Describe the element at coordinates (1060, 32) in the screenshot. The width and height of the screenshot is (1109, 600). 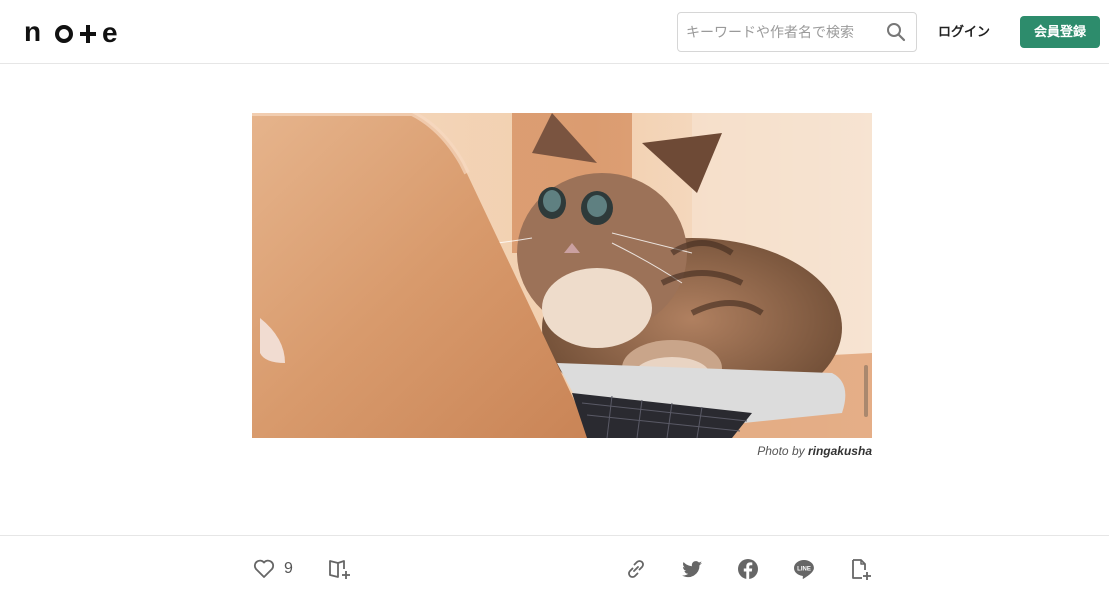
I see `signup-button: 会員登録` at that location.